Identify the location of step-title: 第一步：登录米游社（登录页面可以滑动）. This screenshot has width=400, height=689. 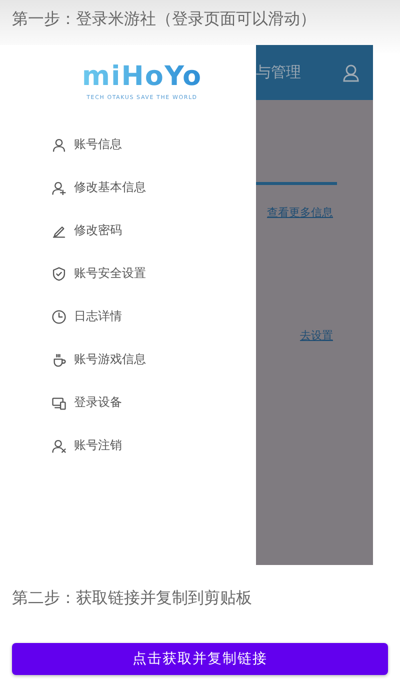
(164, 18).